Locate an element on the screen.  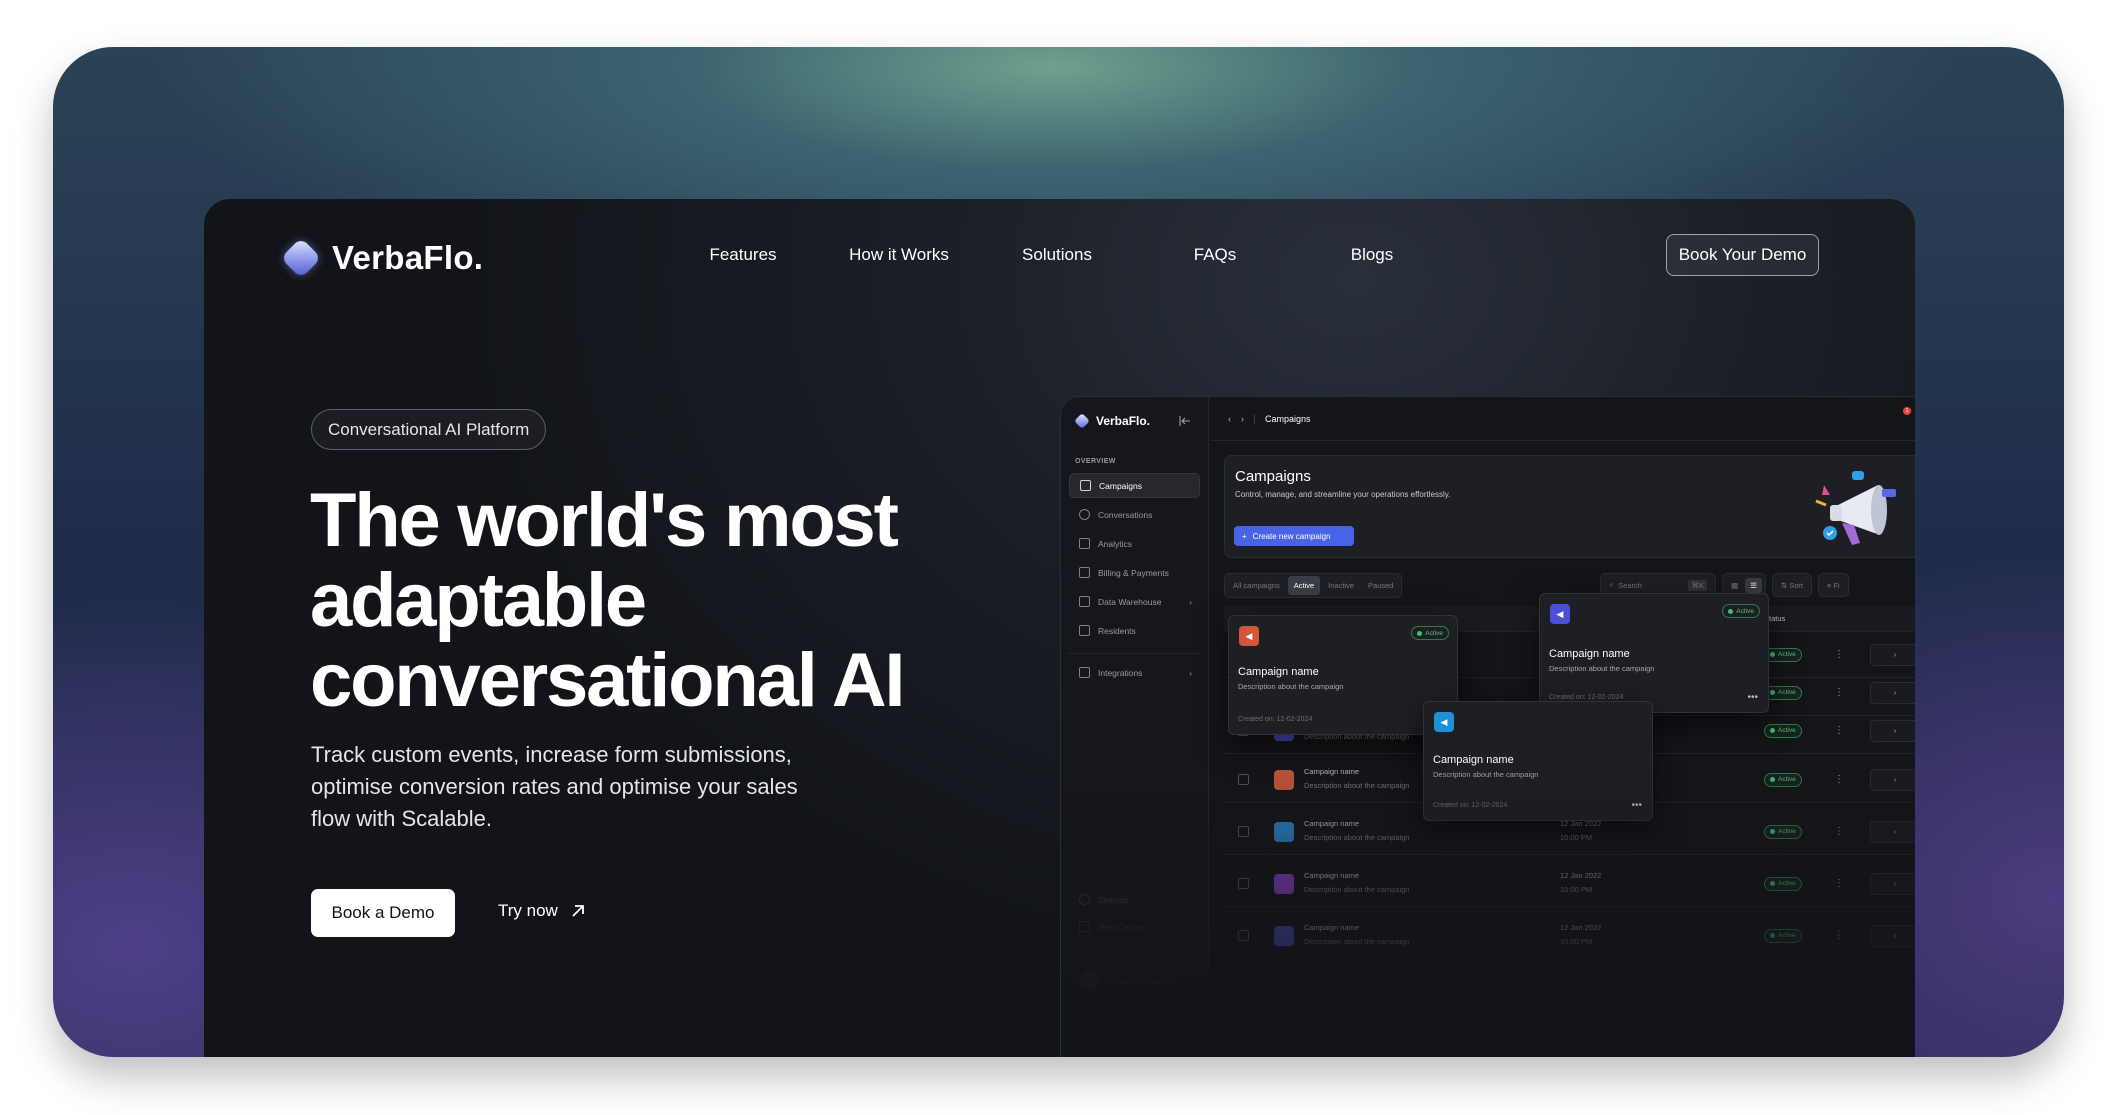
try-now-link: Try now is located at coordinates (542, 911).